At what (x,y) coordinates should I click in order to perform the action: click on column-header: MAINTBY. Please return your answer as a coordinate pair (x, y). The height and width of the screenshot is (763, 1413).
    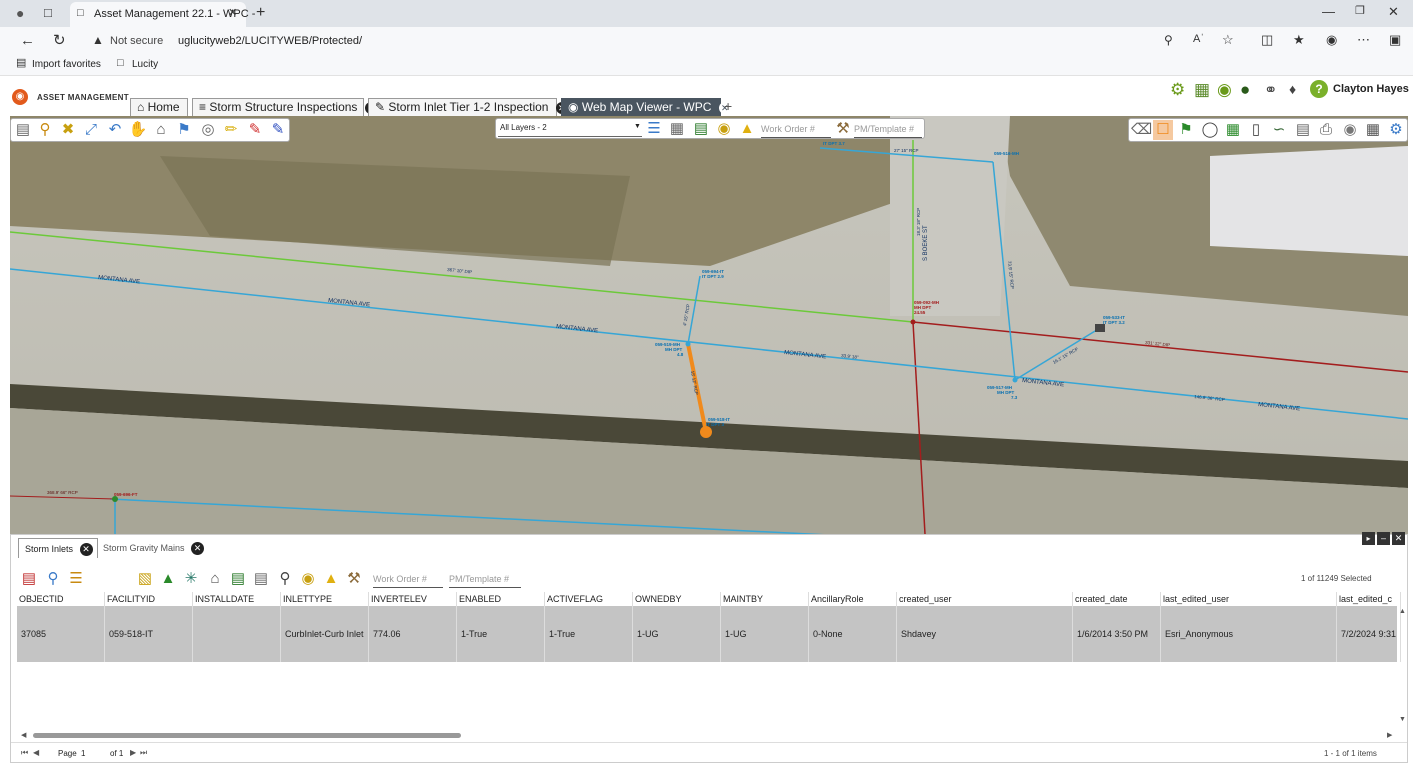
    Looking at the image, I should click on (765, 599).